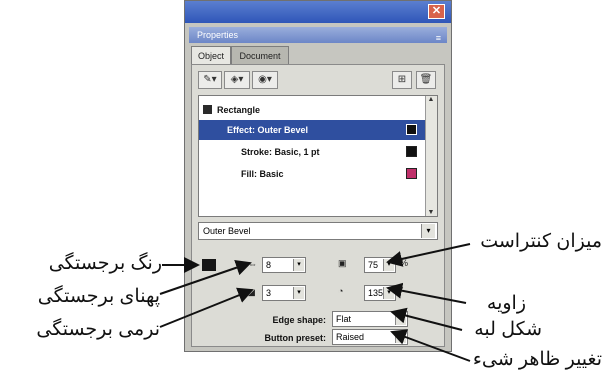  Describe the element at coordinates (428, 255) in the screenshot. I see `arrow-contrast` at that location.